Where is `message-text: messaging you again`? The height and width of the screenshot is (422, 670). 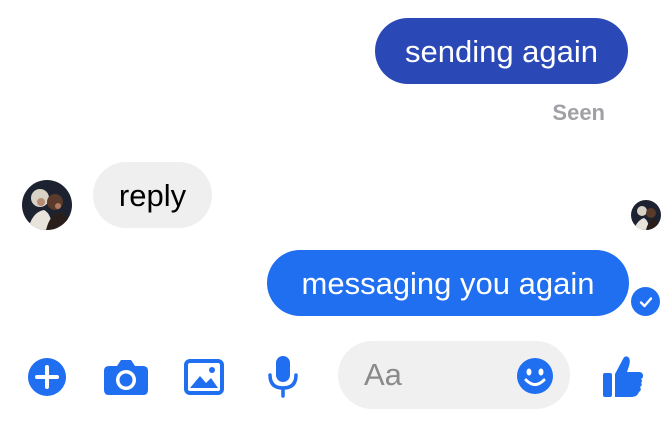
message-text: messaging you again is located at coordinates (448, 283).